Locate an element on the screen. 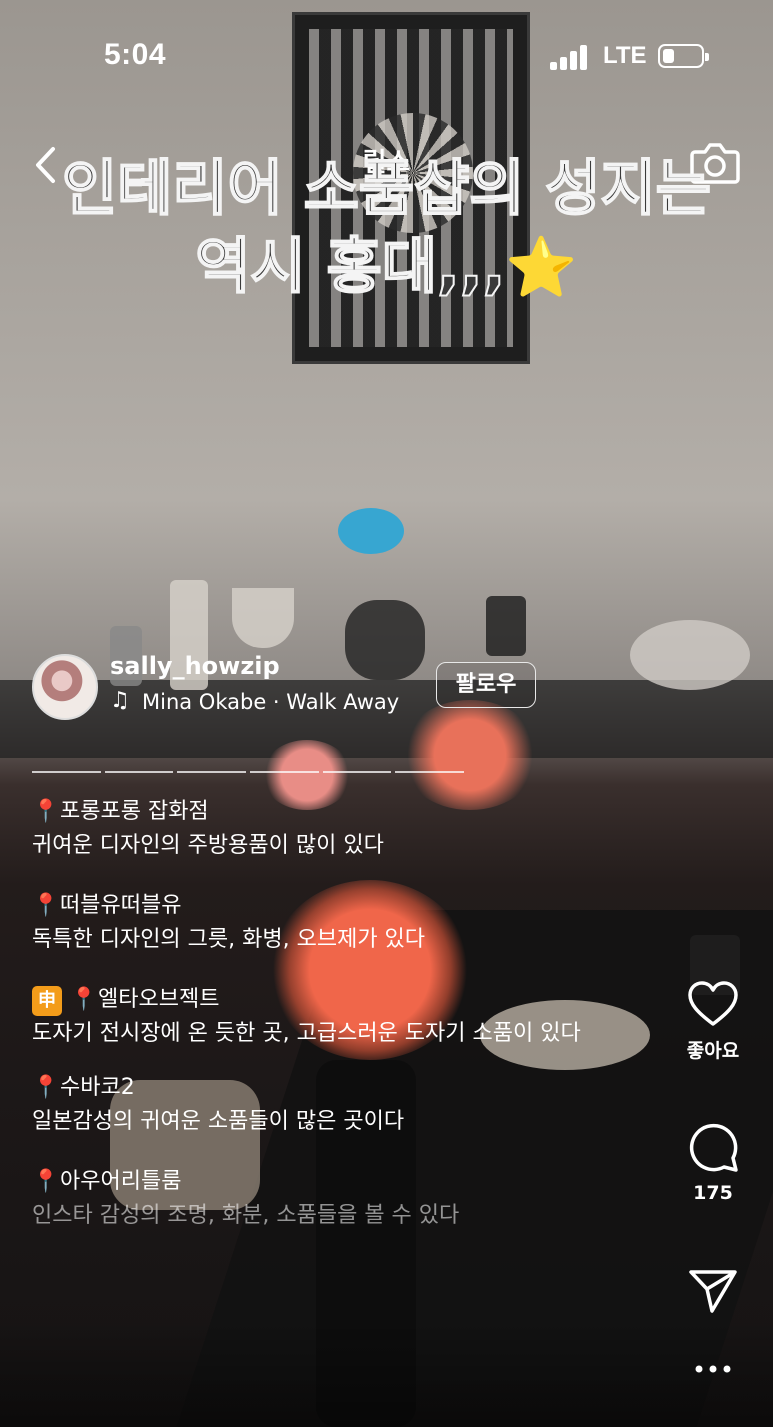 This screenshot has width=773, height=1427. like-button: 좋아요 is located at coordinates (713, 1021).